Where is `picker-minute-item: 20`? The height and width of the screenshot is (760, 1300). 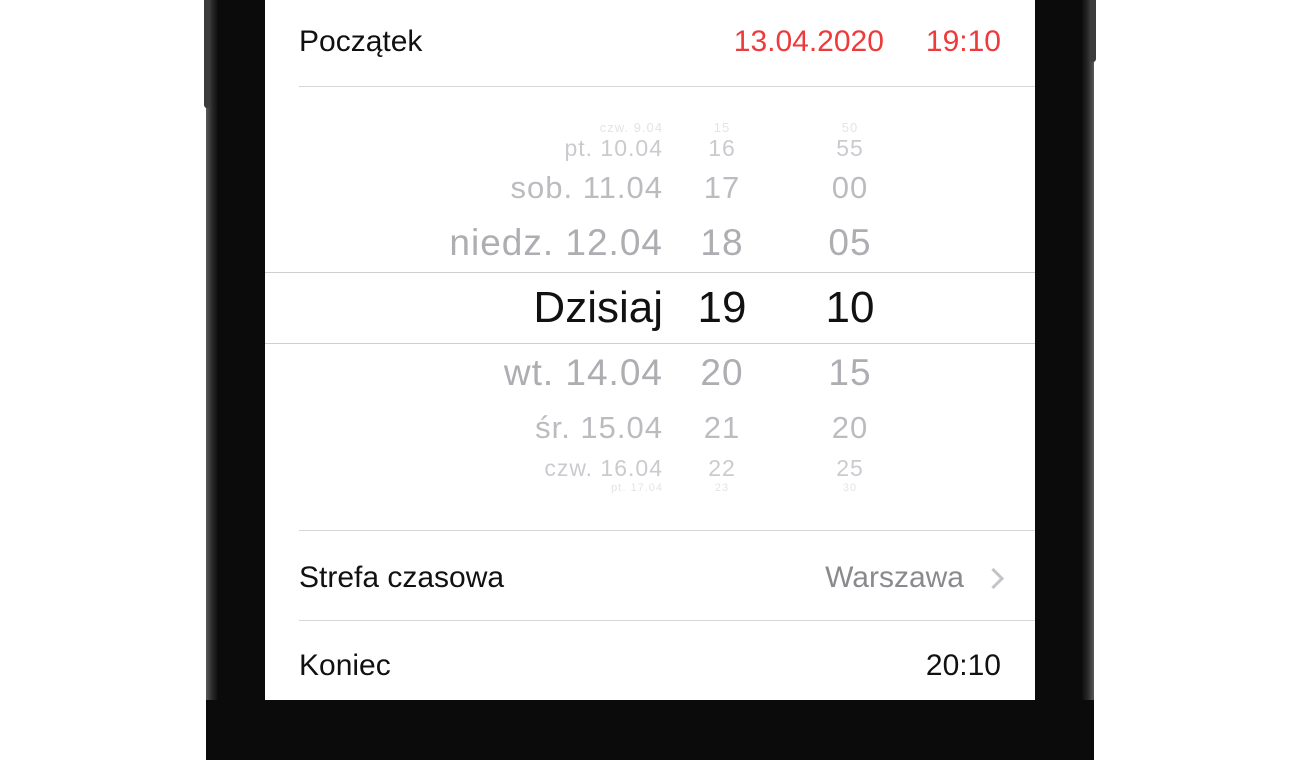 picker-minute-item: 20 is located at coordinates (850, 428).